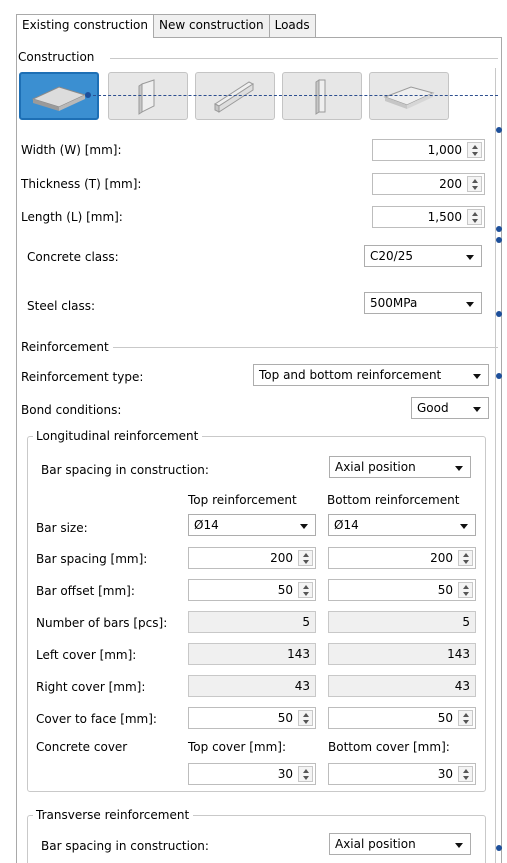  What do you see at coordinates (433, 408) in the screenshot?
I see `bond-conditions-value: Good` at bounding box center [433, 408].